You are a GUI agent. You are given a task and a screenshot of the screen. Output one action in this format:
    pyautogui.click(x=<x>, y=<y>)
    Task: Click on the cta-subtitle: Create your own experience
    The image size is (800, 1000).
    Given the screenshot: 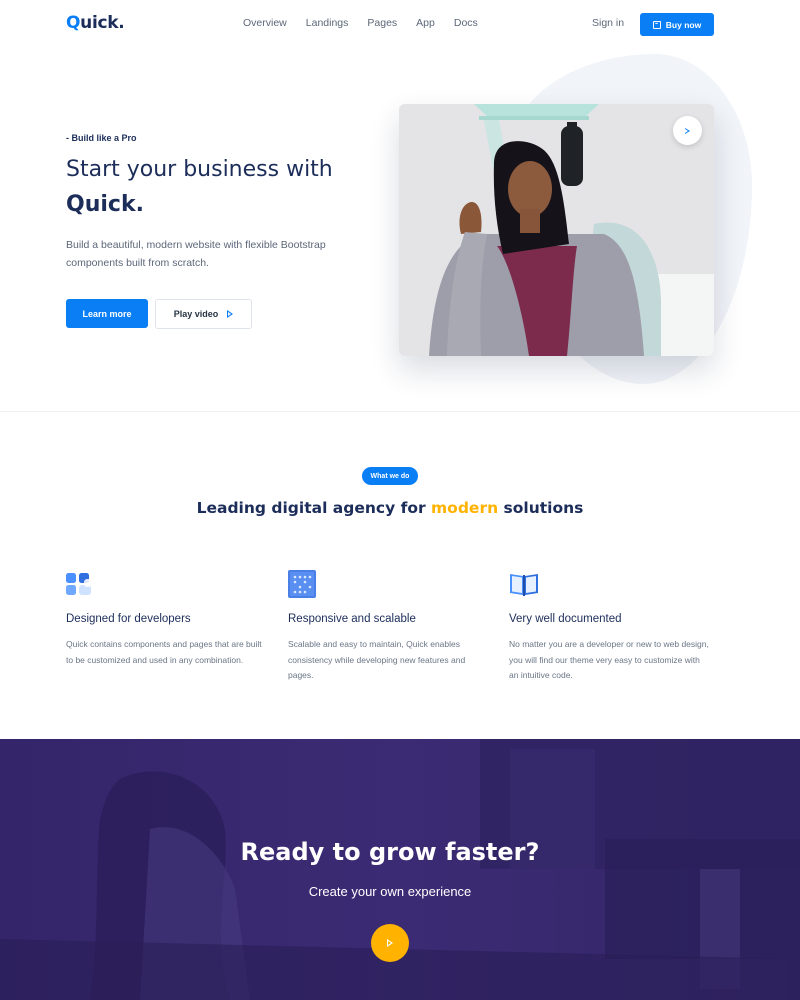 What is the action you would take?
    pyautogui.click(x=390, y=891)
    